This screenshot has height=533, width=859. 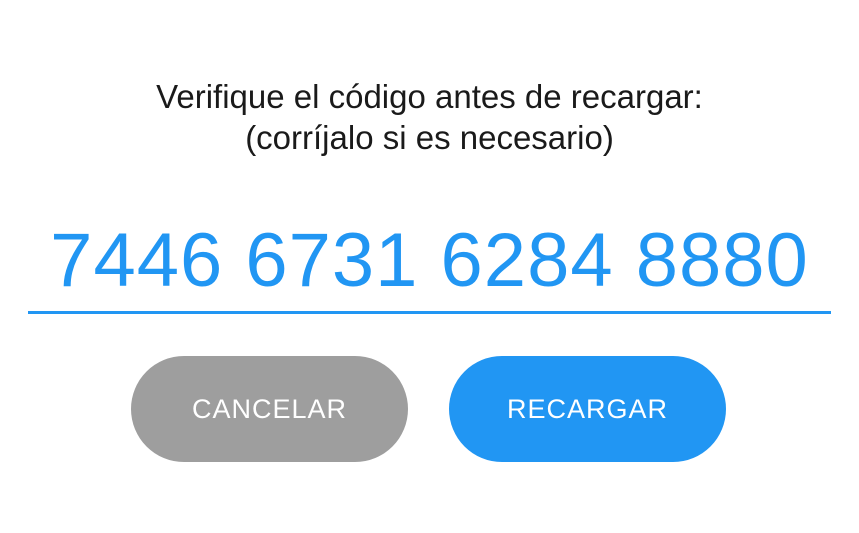 I want to click on instruction-line-2: (corríjalo si es necesario), so click(x=429, y=137).